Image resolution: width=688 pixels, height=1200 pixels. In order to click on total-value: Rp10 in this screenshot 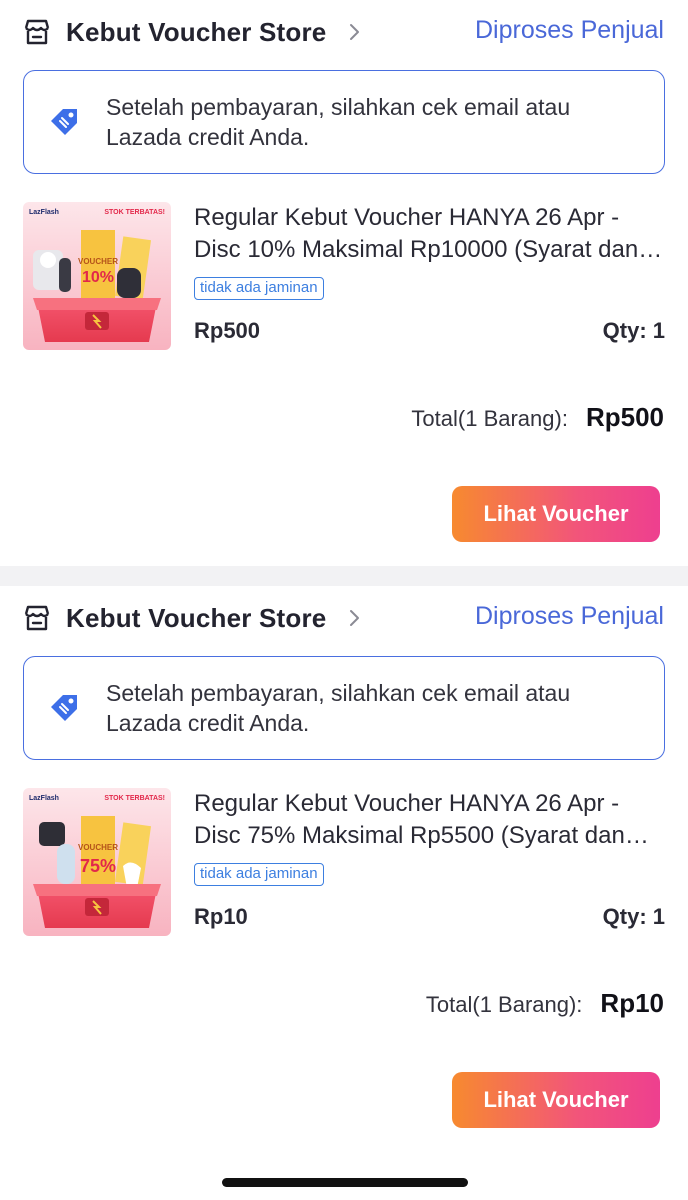, I will do `click(632, 1003)`.